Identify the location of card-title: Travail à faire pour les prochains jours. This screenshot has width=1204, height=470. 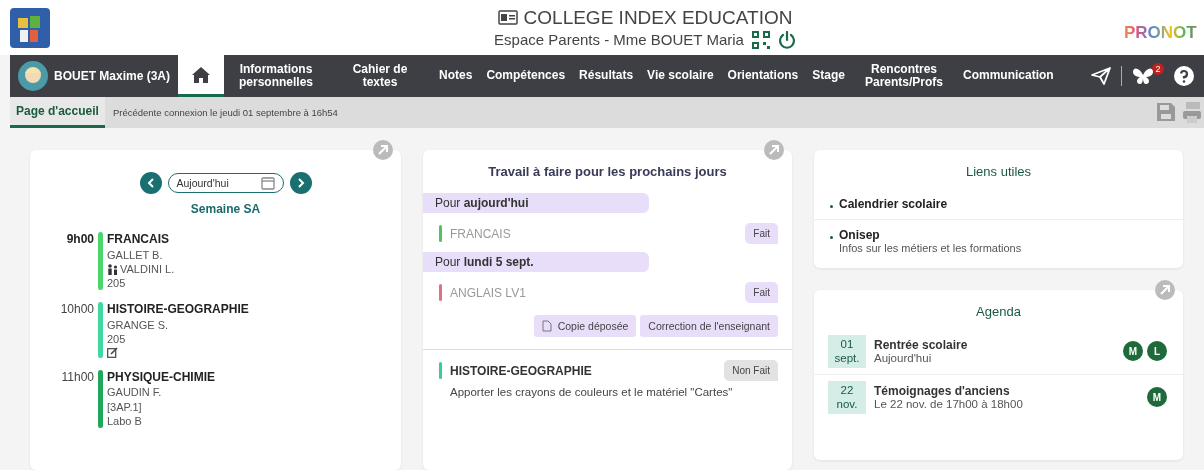
(607, 171).